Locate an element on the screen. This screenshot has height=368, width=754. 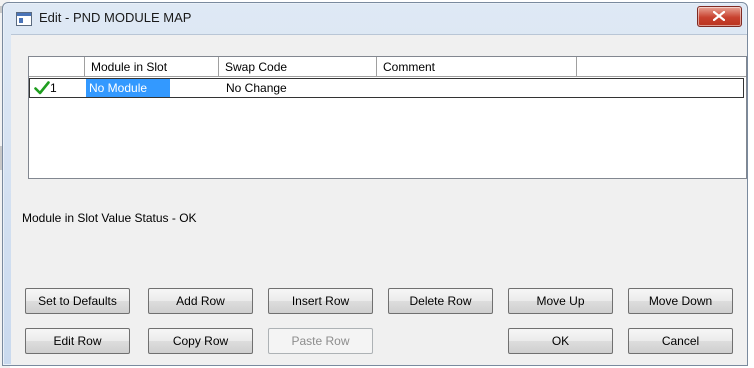
column-header-comment: Comment is located at coordinates (477, 67).